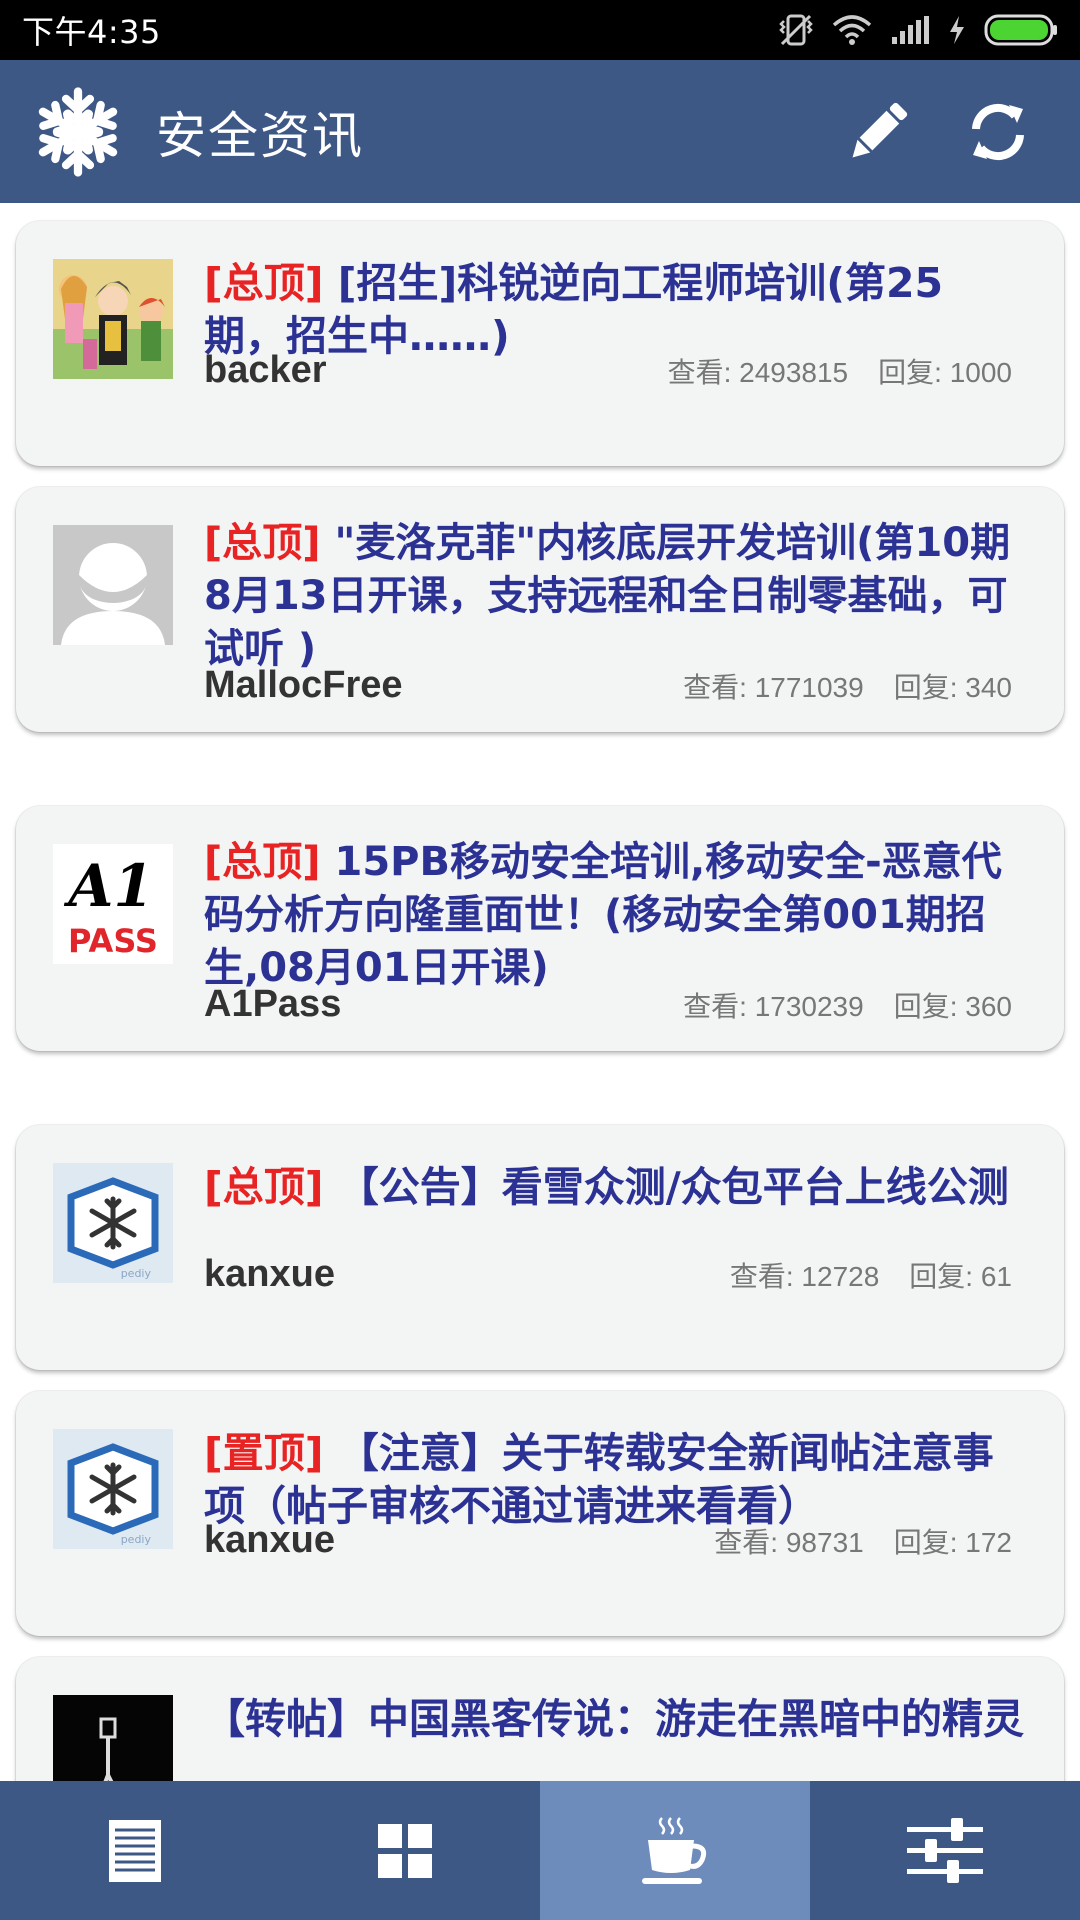 This screenshot has width=1080, height=1920. Describe the element at coordinates (608, 685) in the screenshot. I see `post-meta: MallocFree 查看: 1771039 回复: 340` at that location.